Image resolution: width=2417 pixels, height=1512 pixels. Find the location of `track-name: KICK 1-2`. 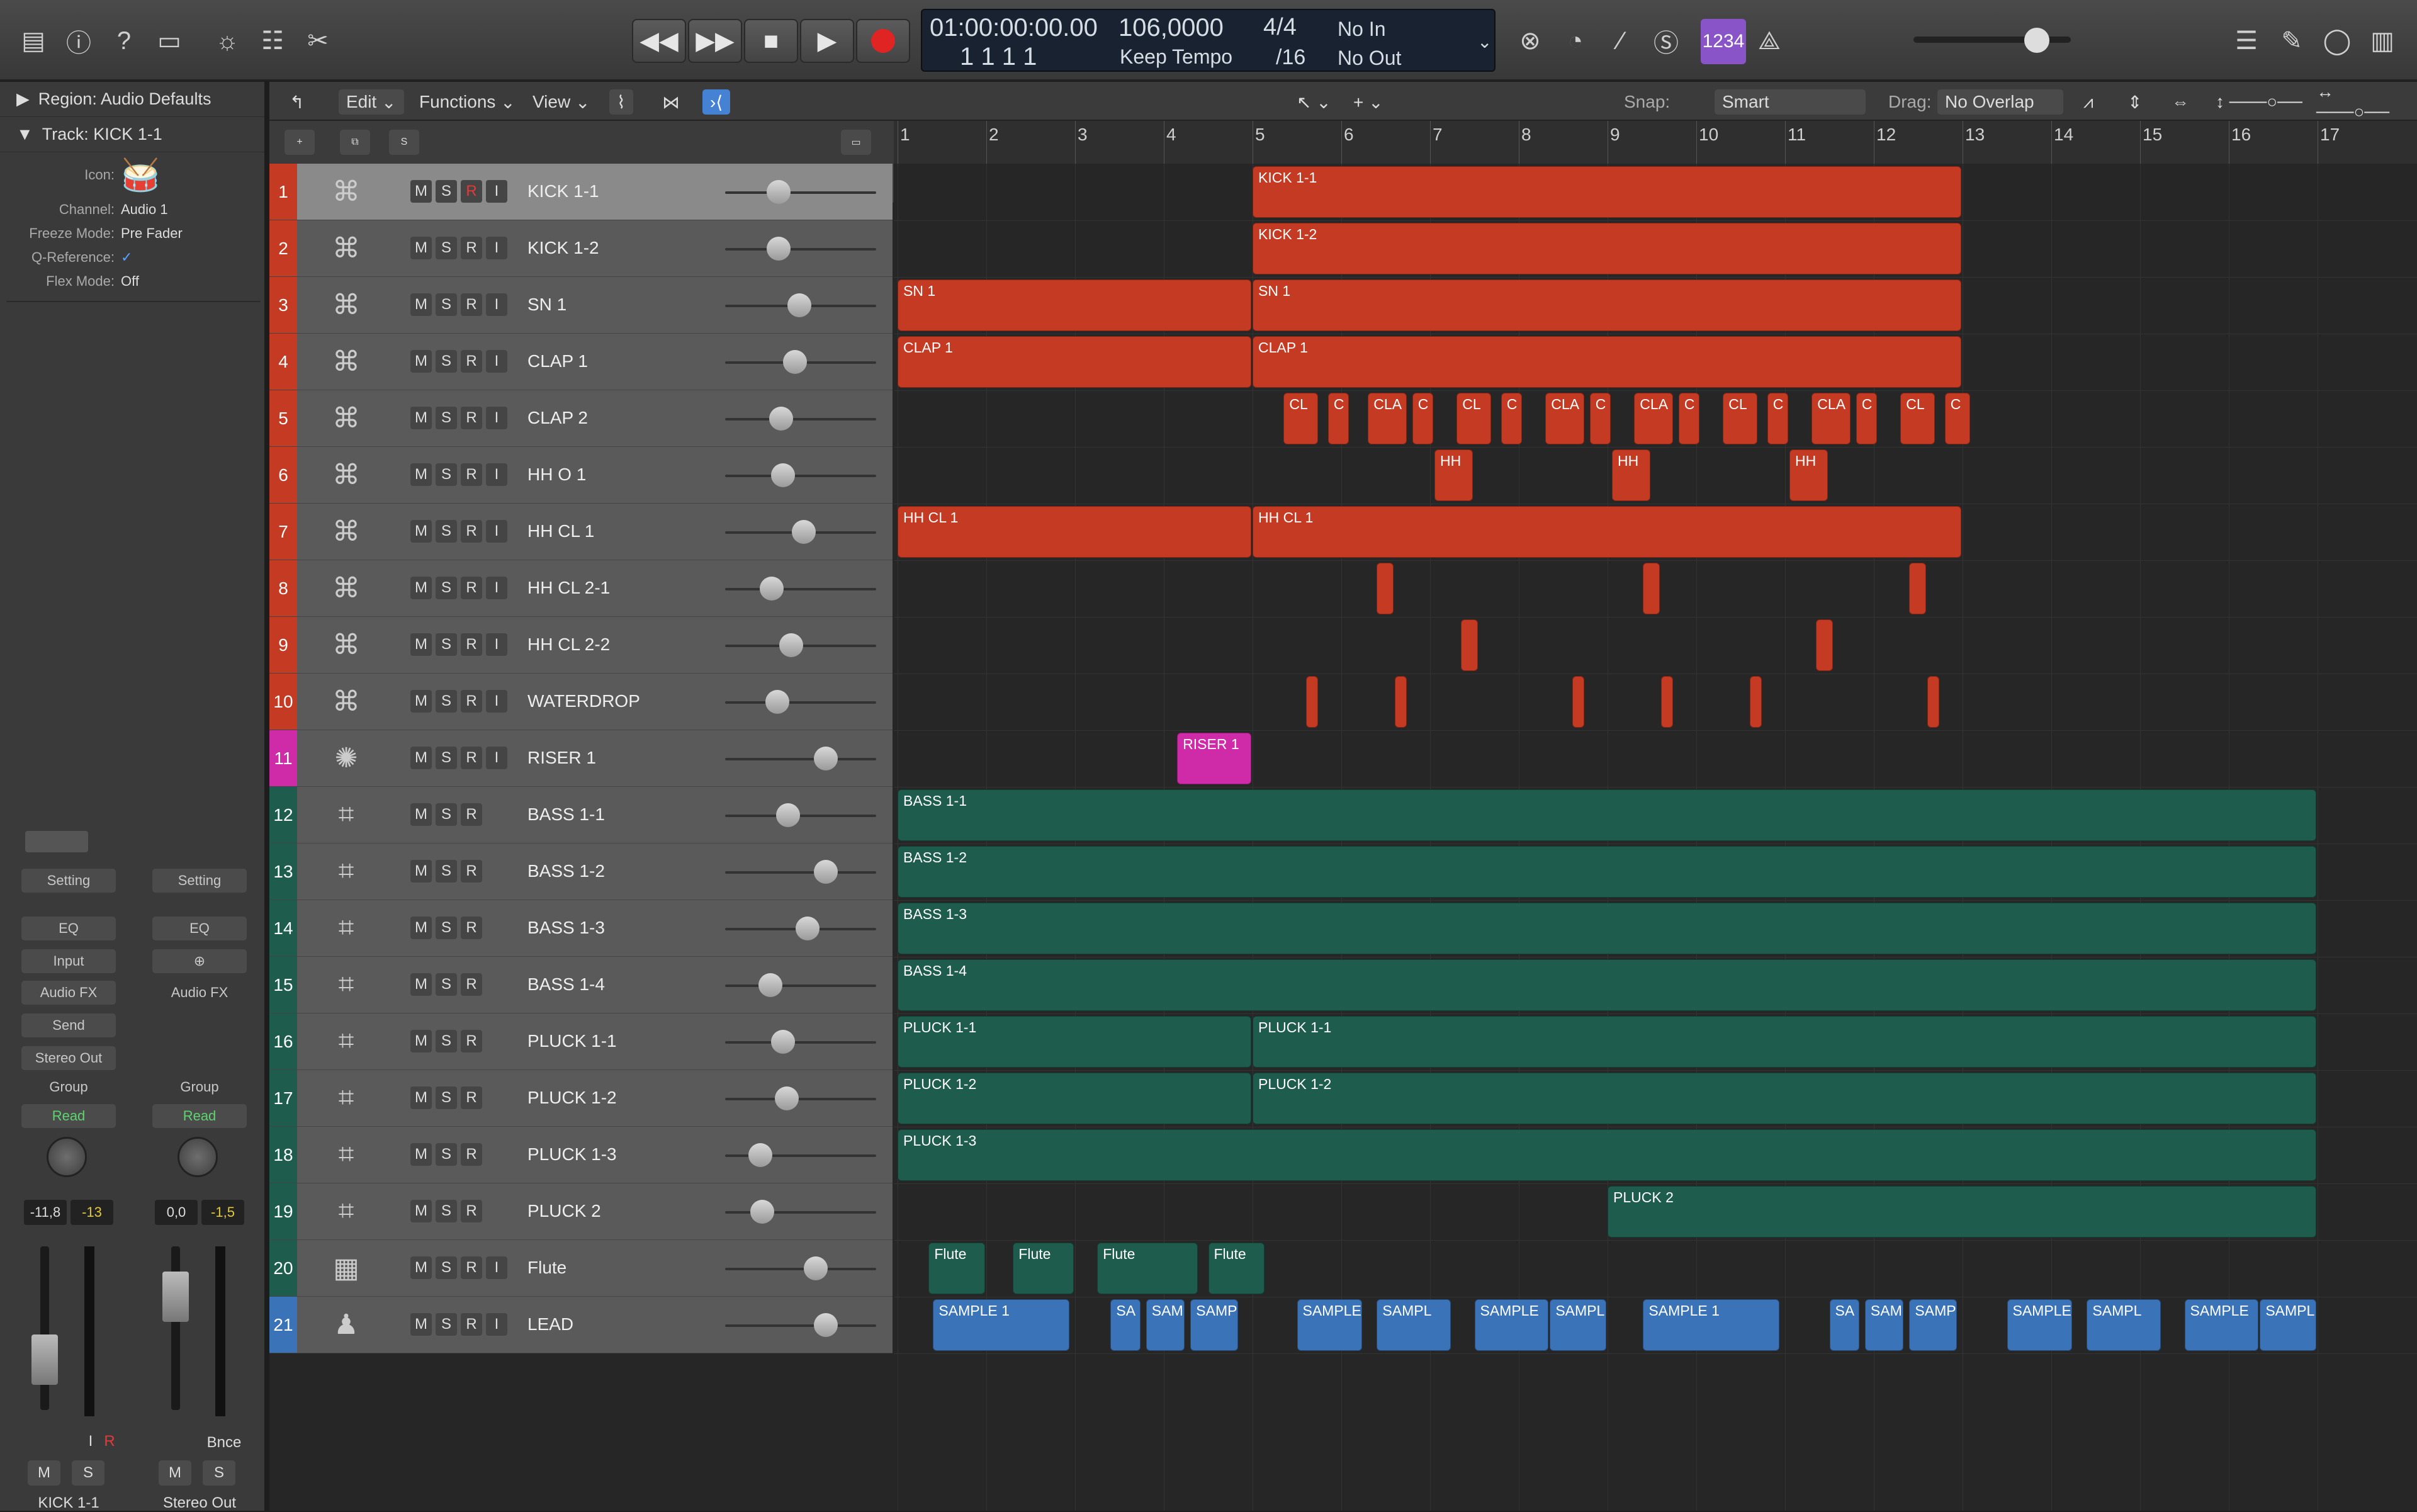

track-name: KICK 1-2 is located at coordinates (563, 248).